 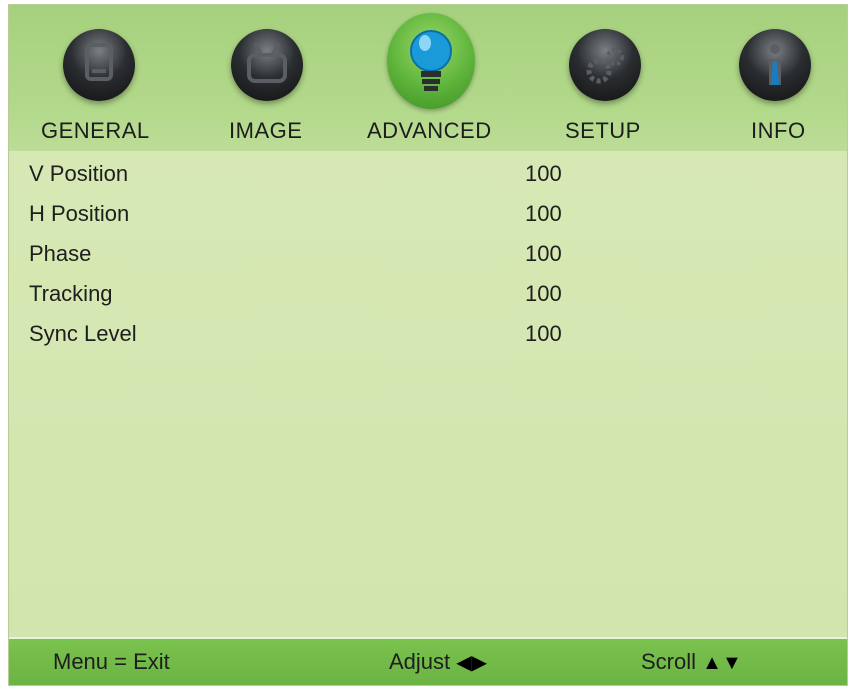 I want to click on setting-tracking: Tracking 100, so click(x=329, y=298).